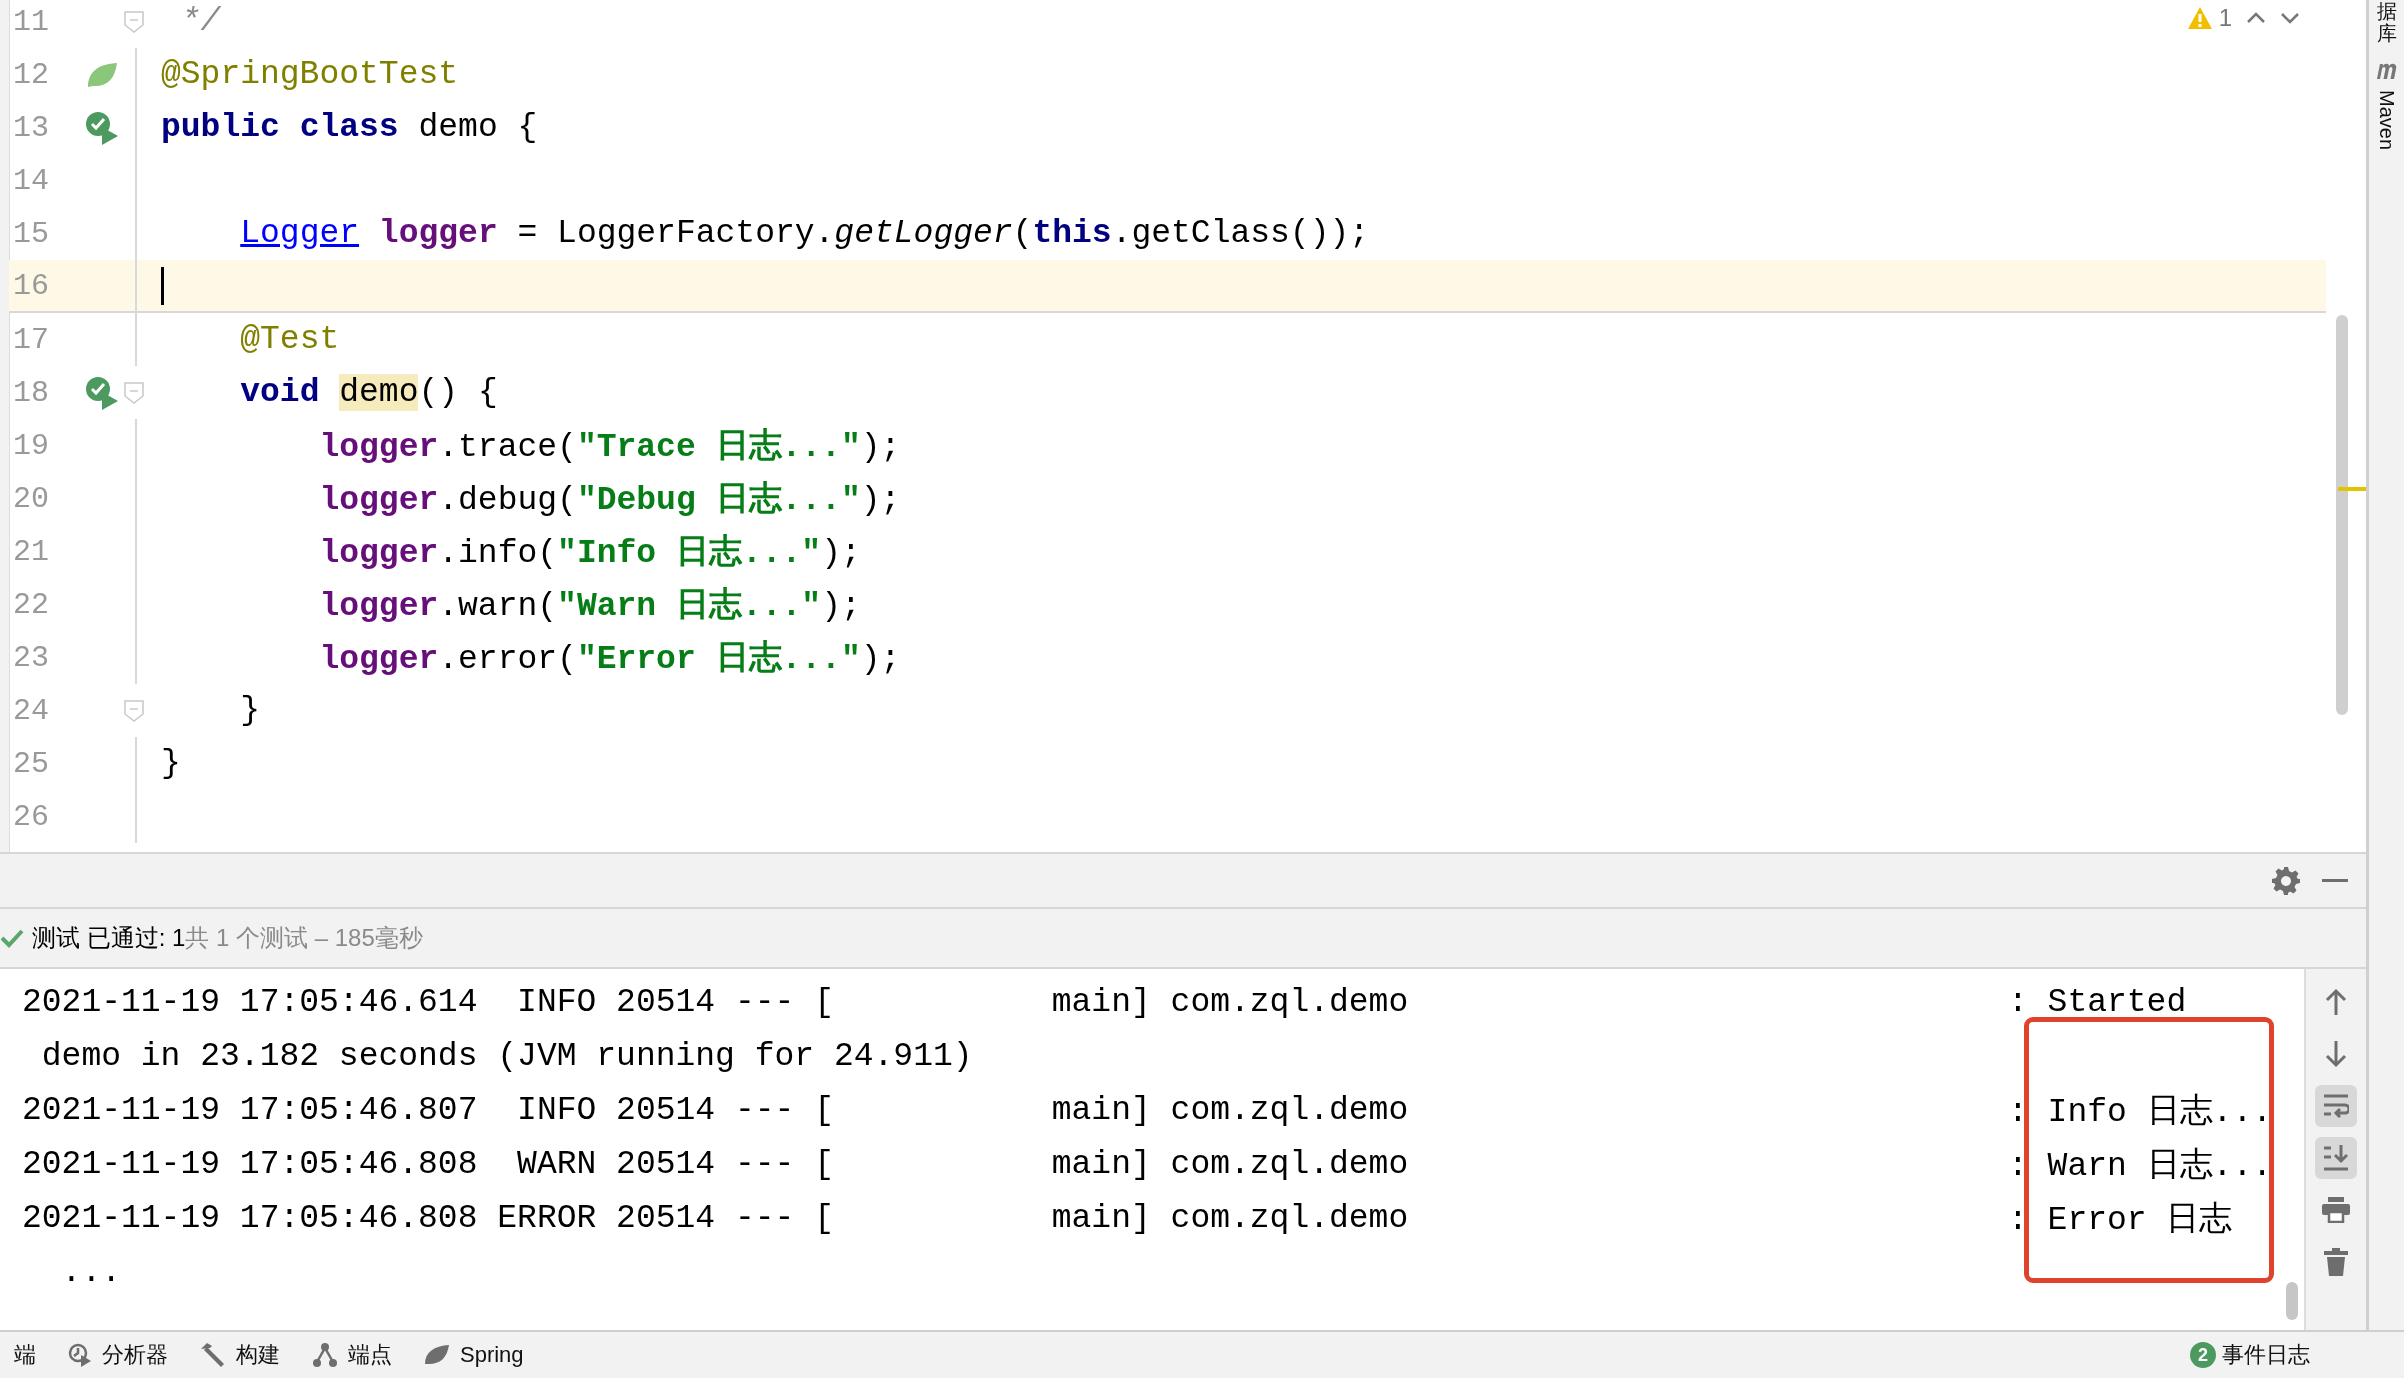 The width and height of the screenshot is (2404, 1378). I want to click on line-number: 18, so click(31, 392).